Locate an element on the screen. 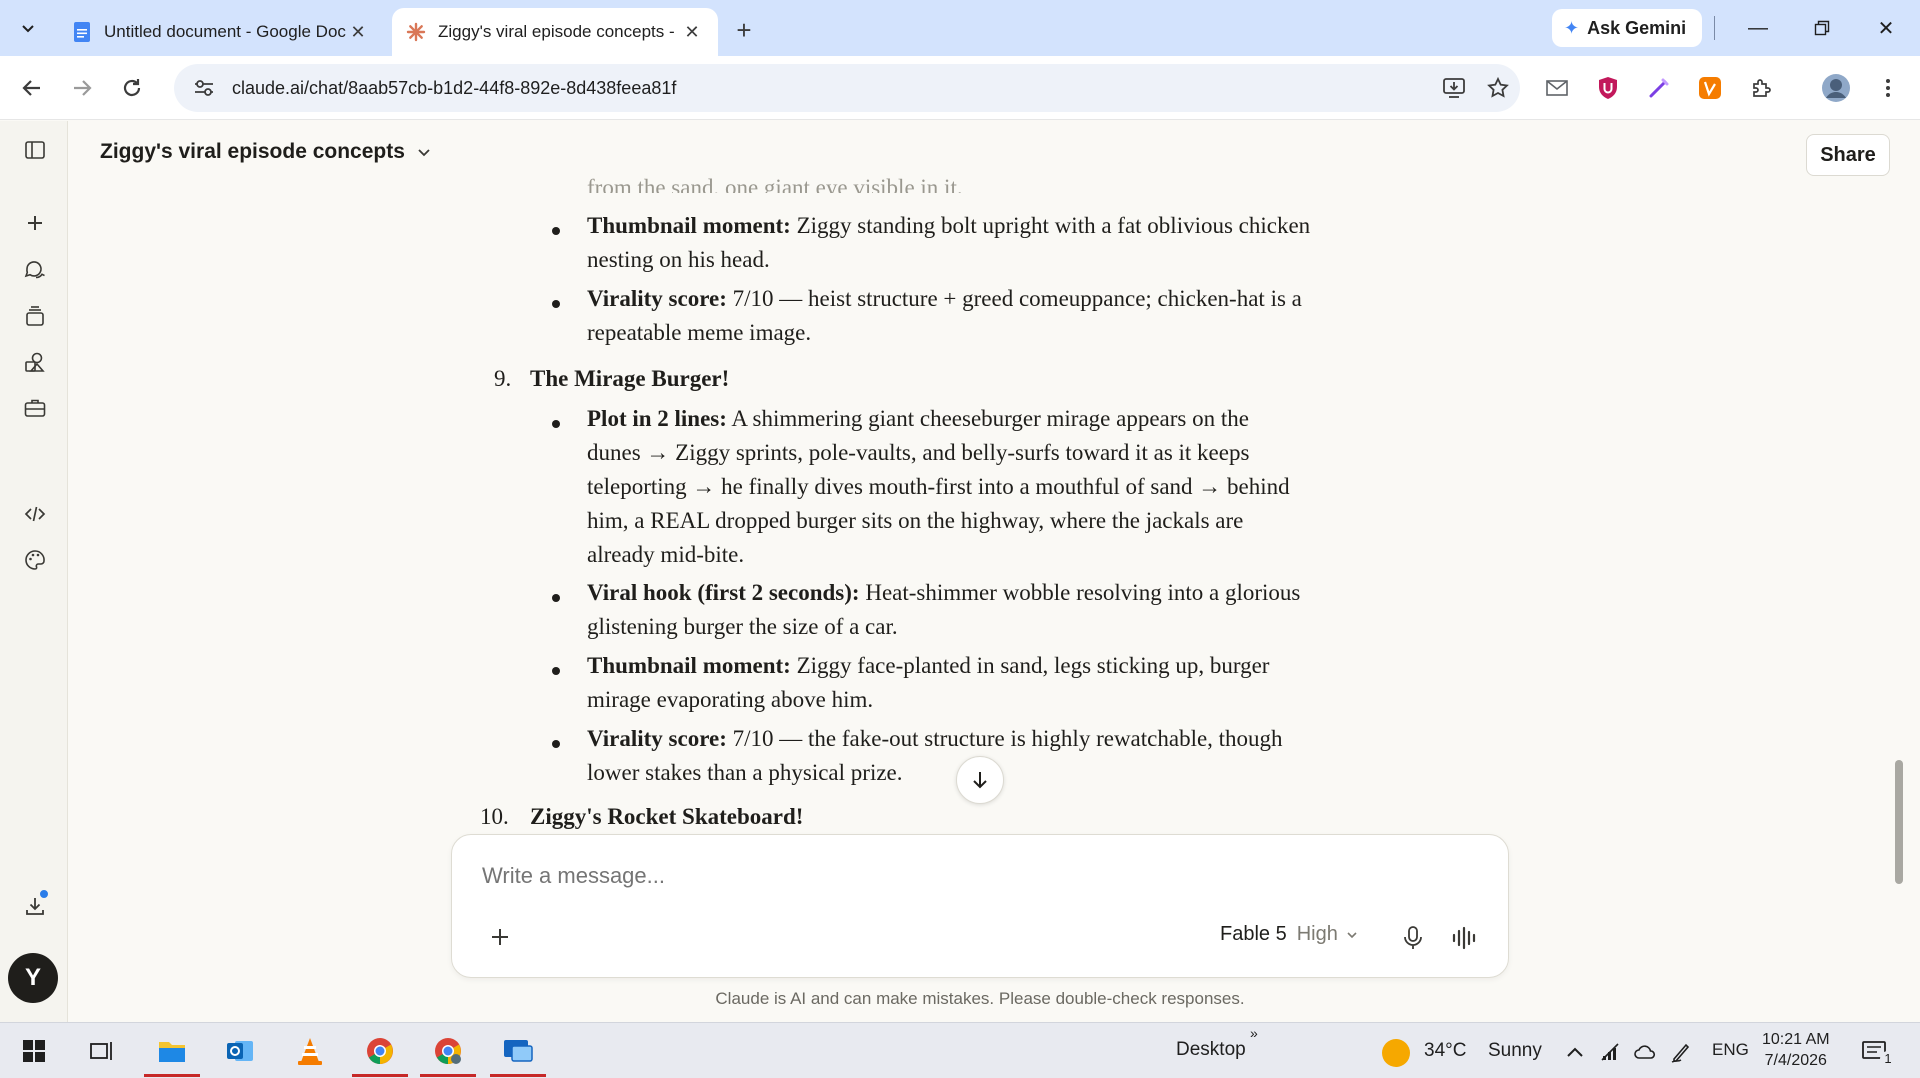  chrome-button is located at coordinates (380, 1054).